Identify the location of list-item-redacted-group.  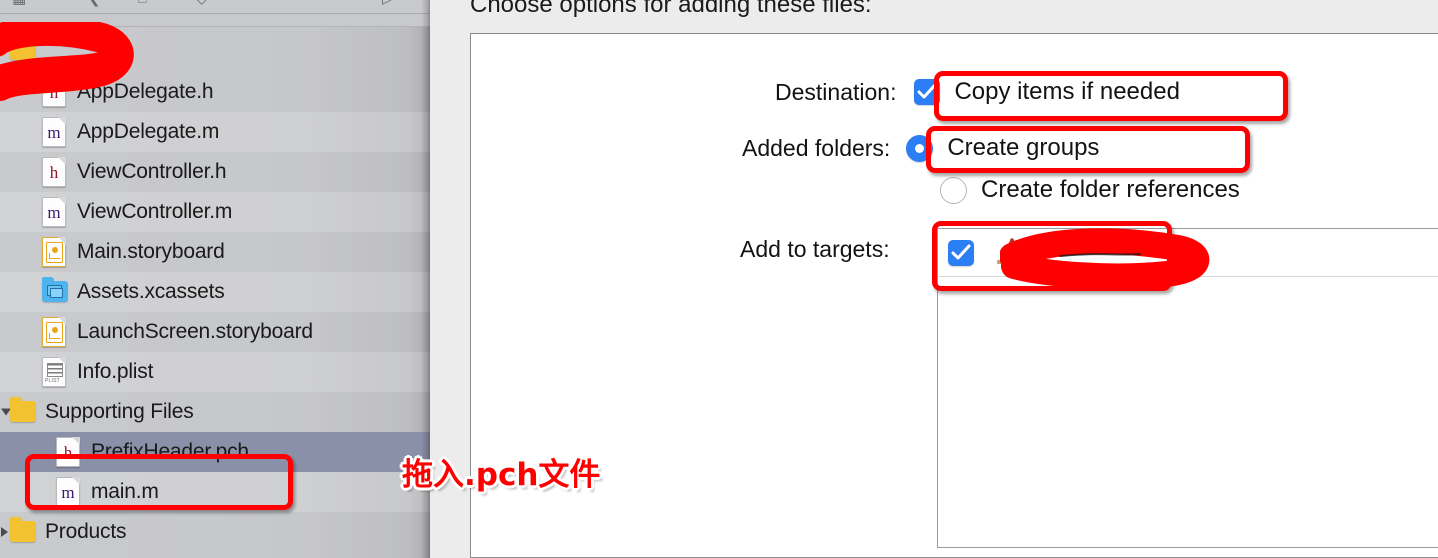
(215, 50).